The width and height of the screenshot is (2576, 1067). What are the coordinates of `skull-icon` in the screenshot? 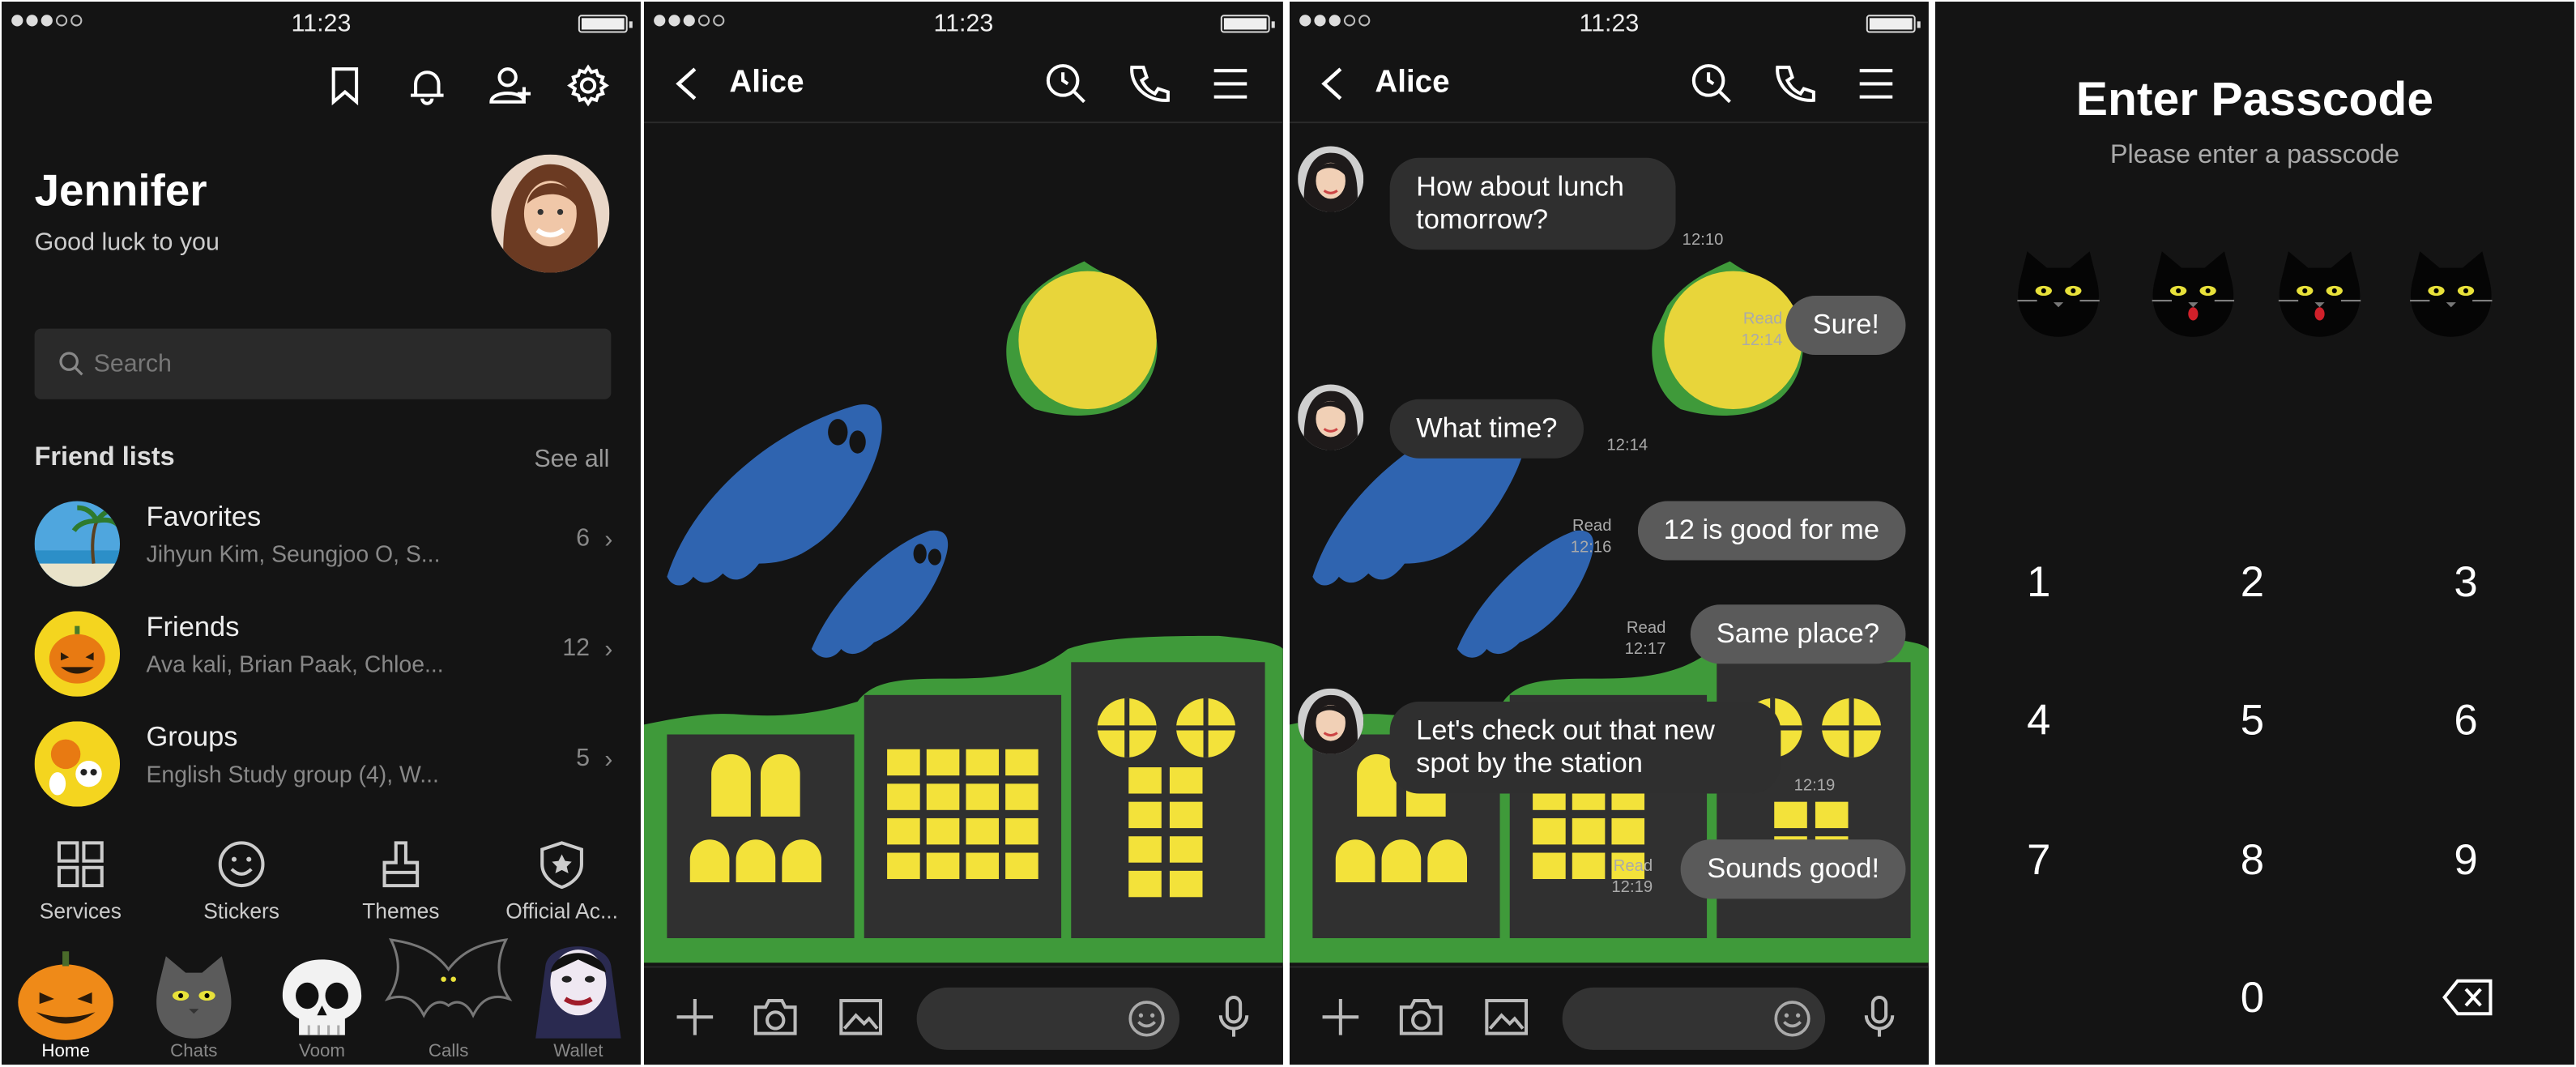 It's located at (322, 997).